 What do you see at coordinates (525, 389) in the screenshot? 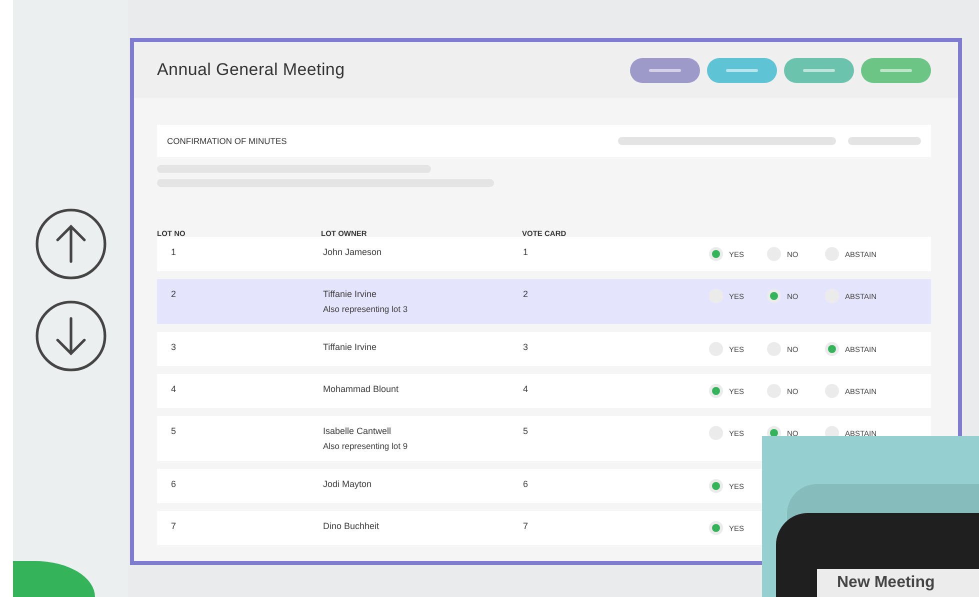
I see `vote-card-number: 4` at bounding box center [525, 389].